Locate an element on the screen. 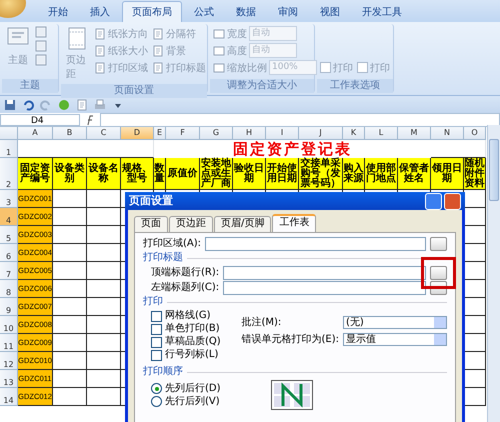 This screenshot has width=500, height=422. select-all-corner is located at coordinates (9, 133).